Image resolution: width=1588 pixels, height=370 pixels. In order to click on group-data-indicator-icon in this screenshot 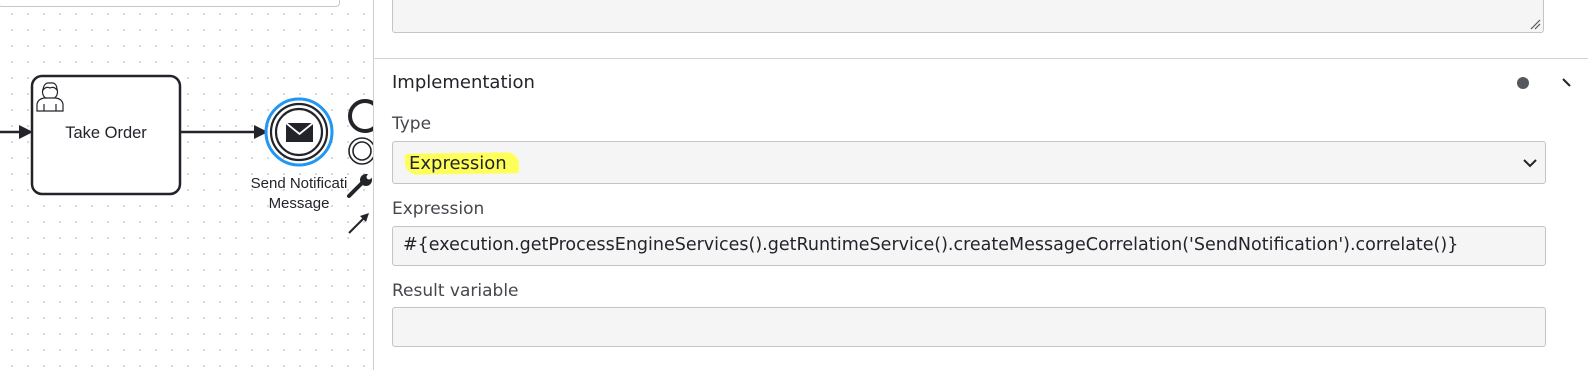, I will do `click(1523, 83)`.